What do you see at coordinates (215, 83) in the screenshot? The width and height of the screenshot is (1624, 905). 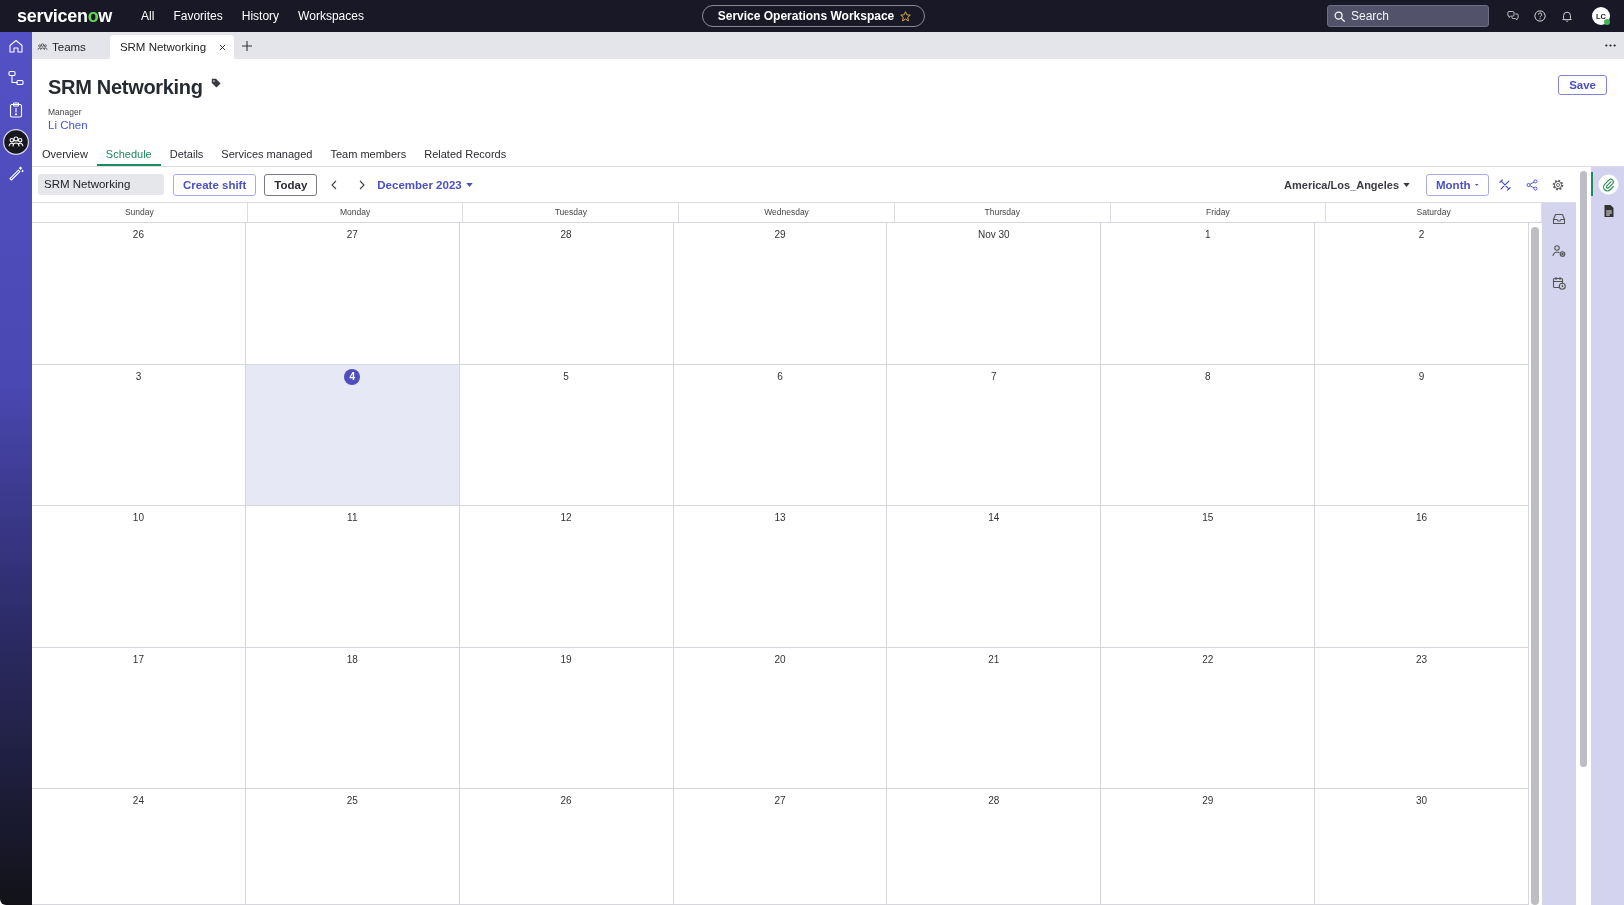 I see `tag-icon` at bounding box center [215, 83].